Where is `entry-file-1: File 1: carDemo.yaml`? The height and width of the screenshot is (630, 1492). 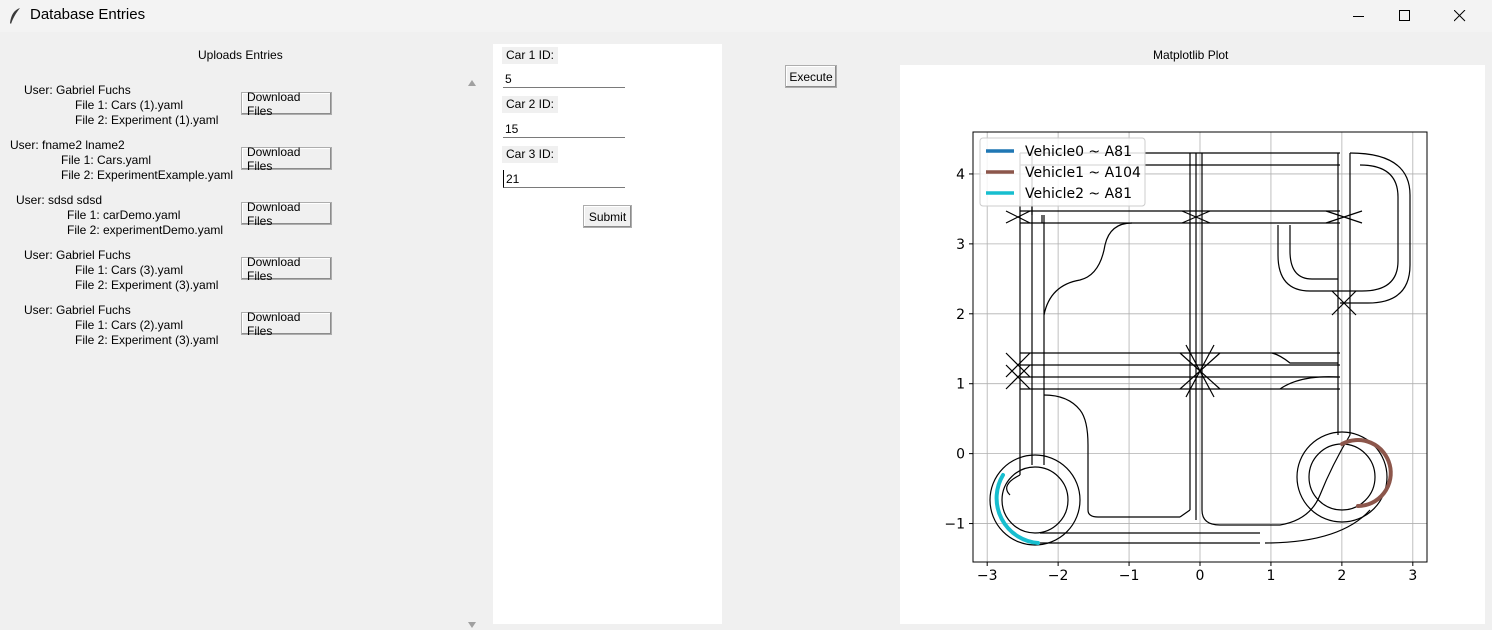
entry-file-1: File 1: carDemo.yaml is located at coordinates (124, 215).